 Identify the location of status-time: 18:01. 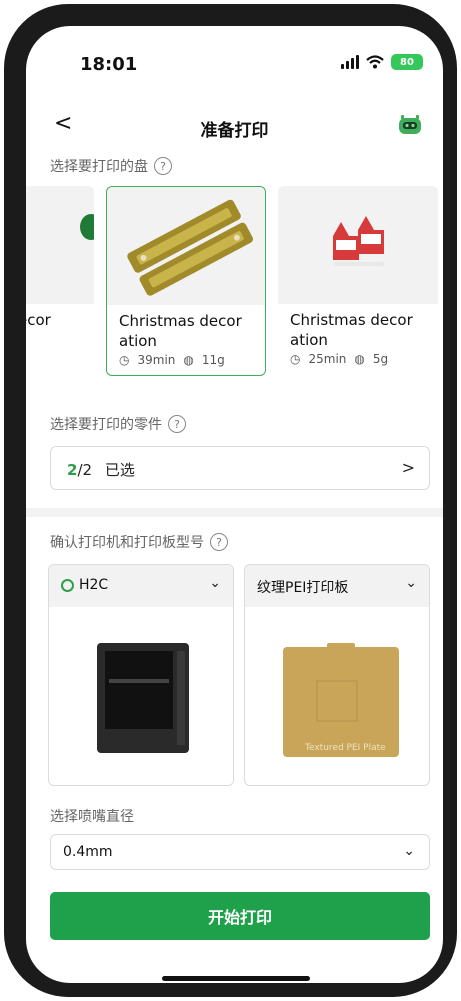
(109, 64).